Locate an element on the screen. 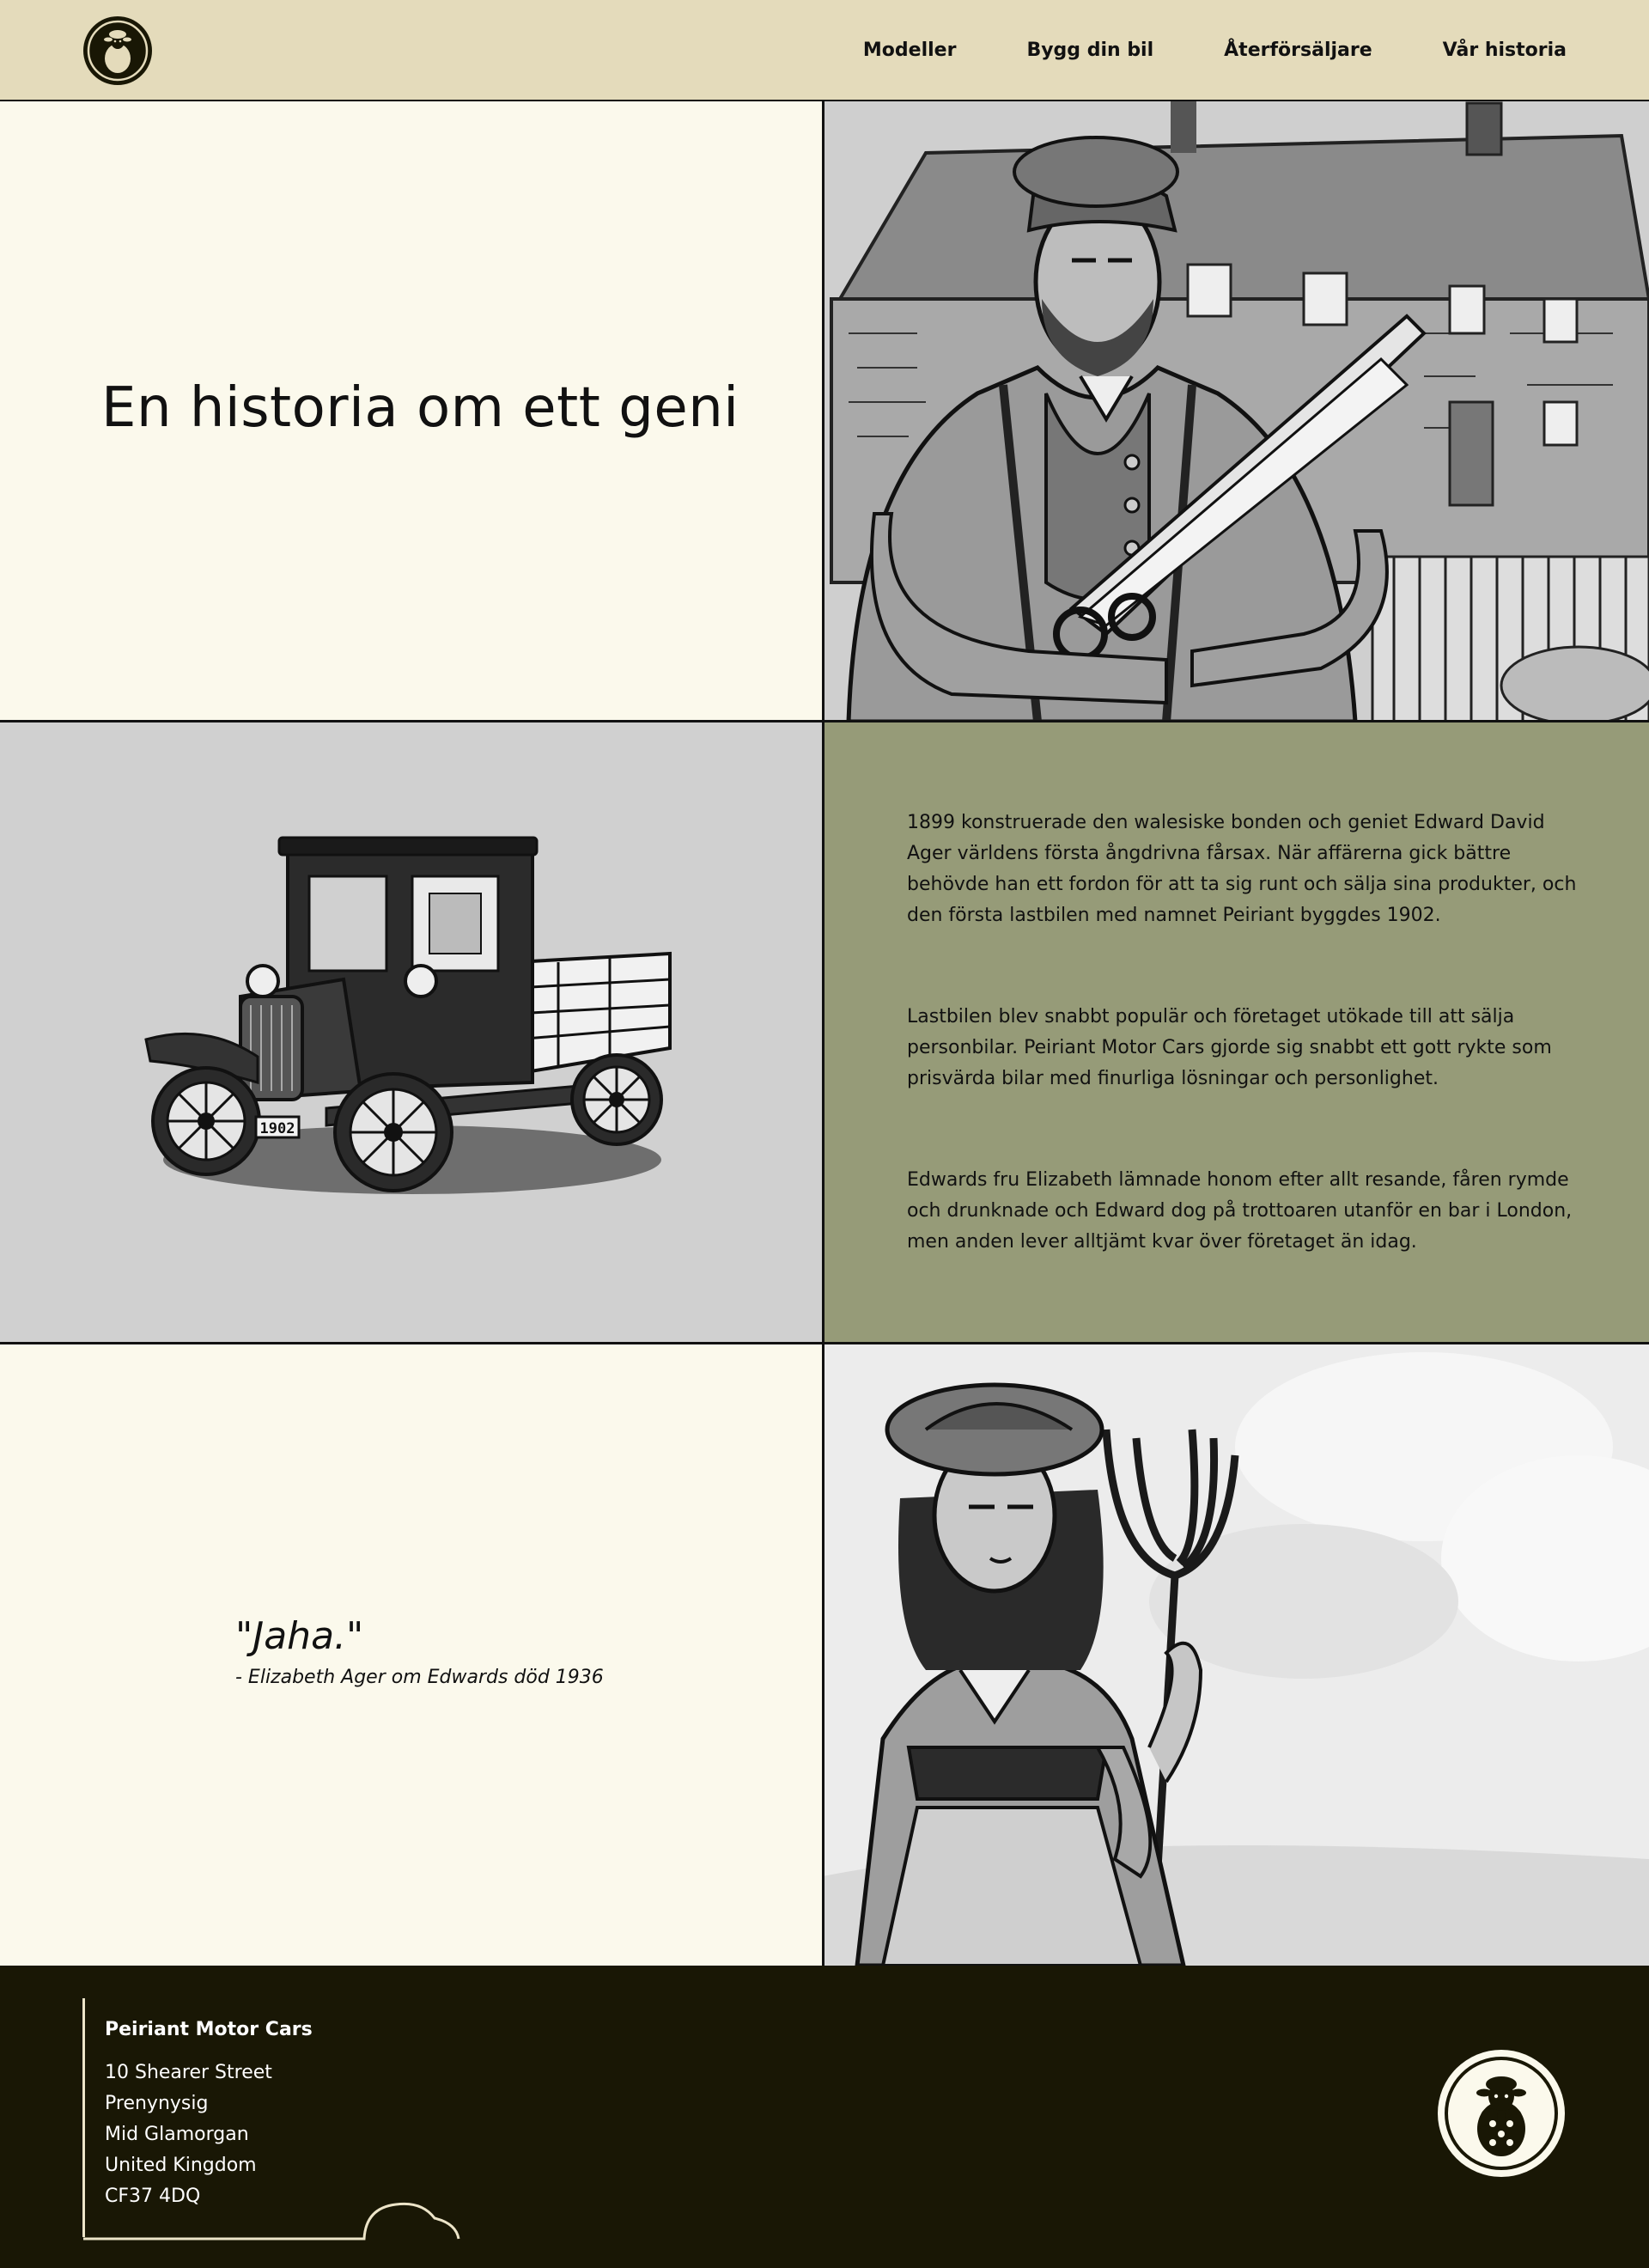  hero-text-panel: En historia om ett geni is located at coordinates (412, 411).